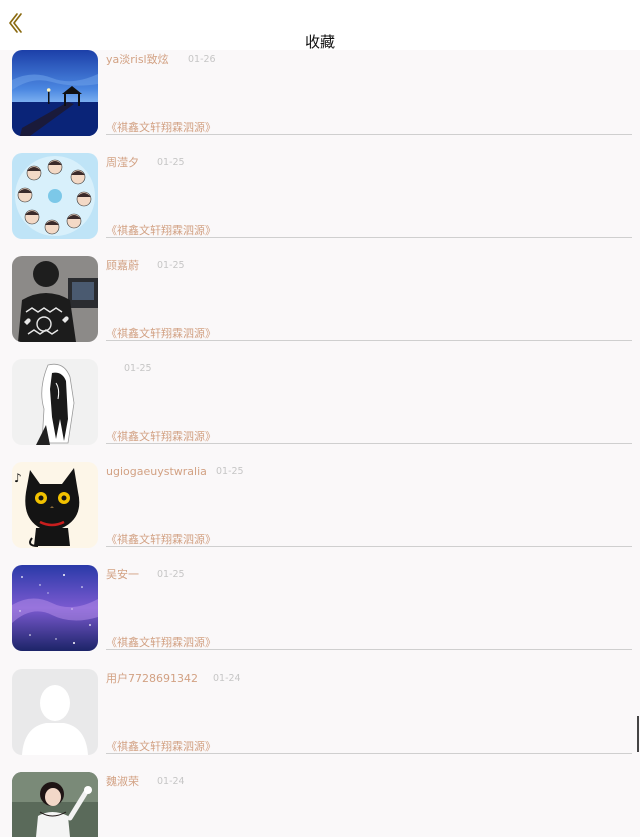 The width and height of the screenshot is (640, 837). I want to click on anime-circle-group-image, so click(55, 196).